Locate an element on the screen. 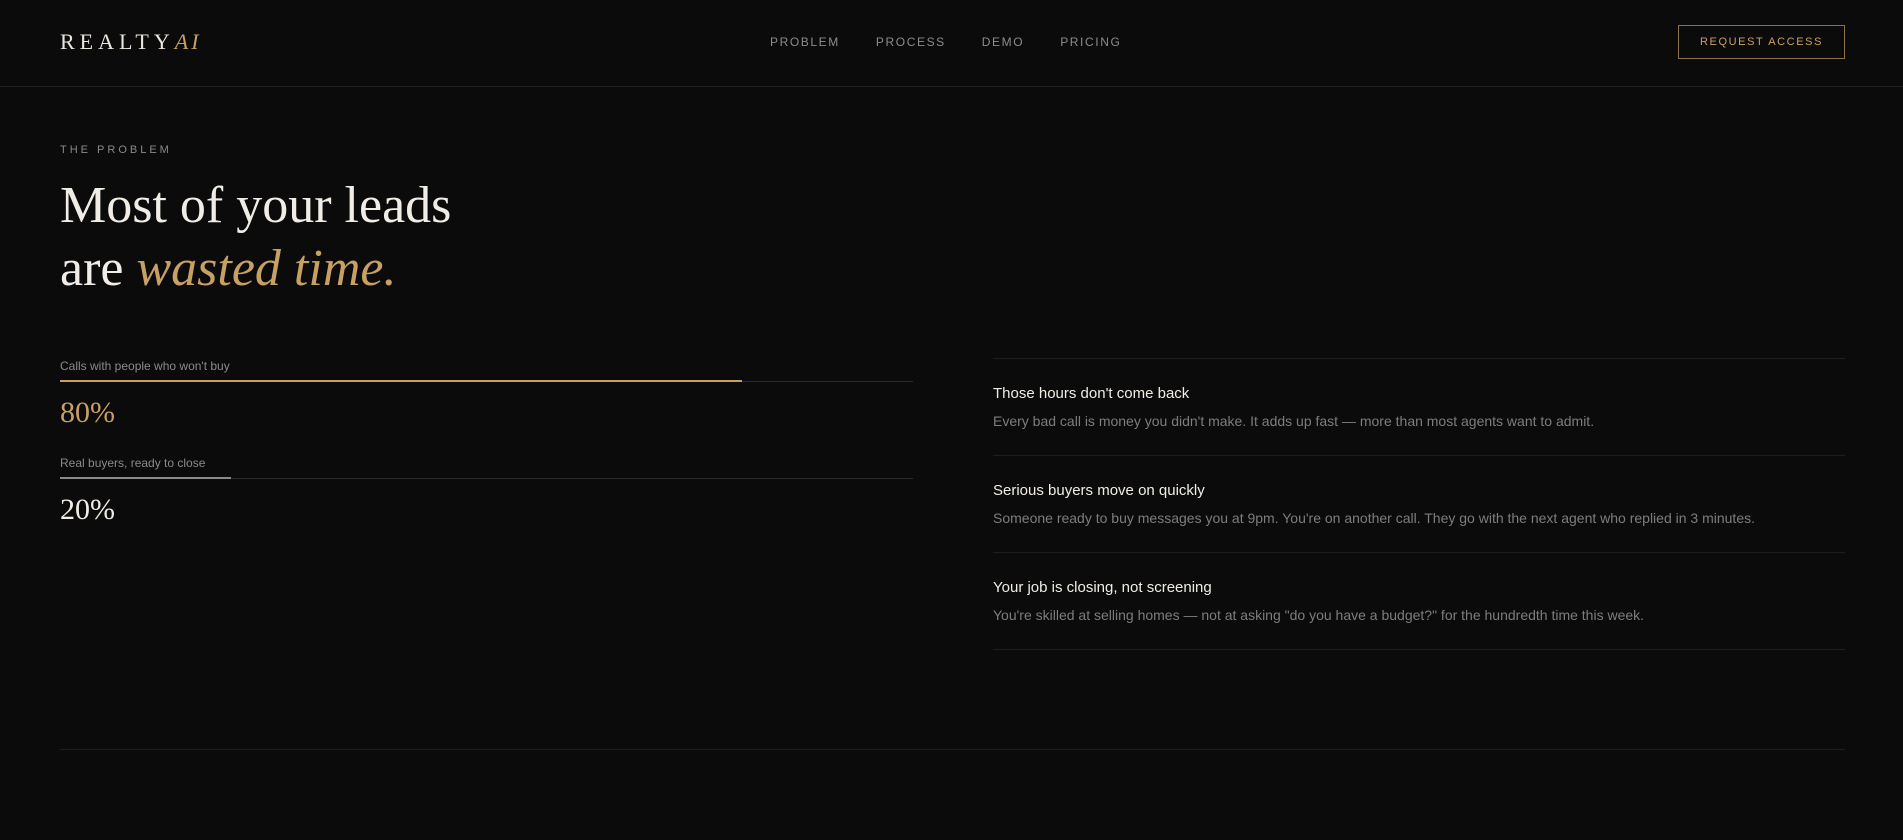 The height and width of the screenshot is (840, 1903). stat-value: 80% is located at coordinates (87, 412).